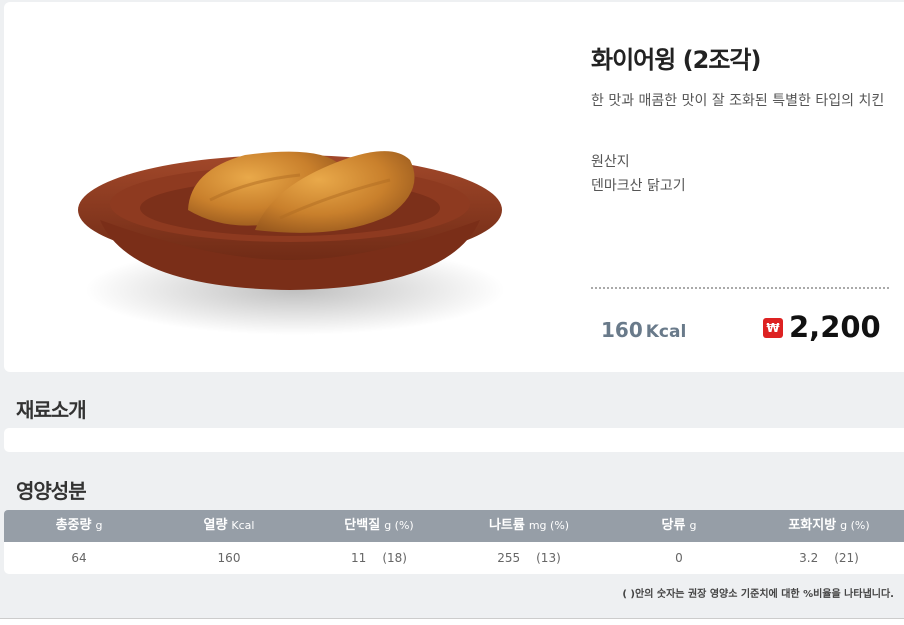 This screenshot has height=625, width=904. Describe the element at coordinates (679, 525) in the screenshot. I see `header-cell: 당류 g` at that location.